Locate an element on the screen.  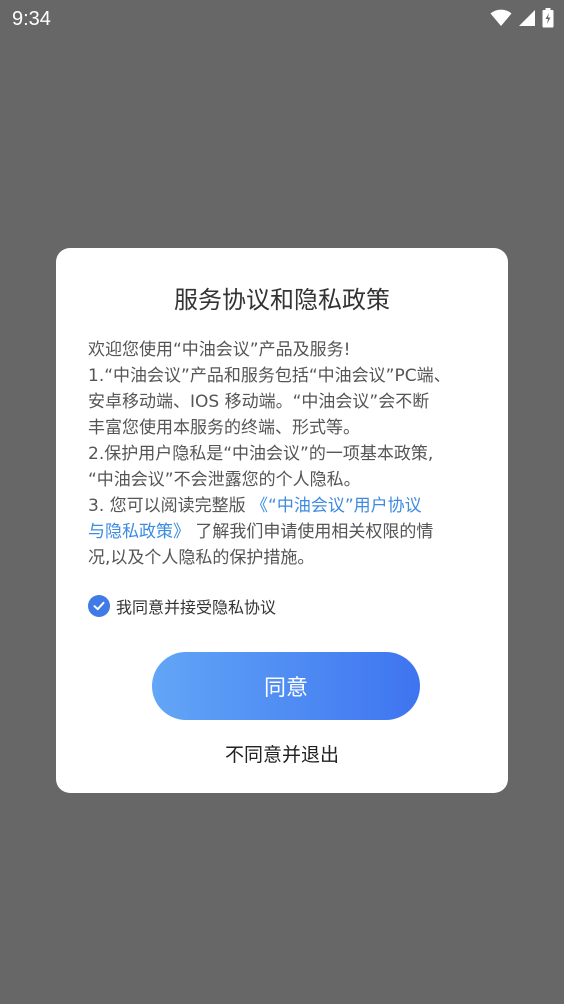
status-bar: 9:34 is located at coordinates (282, 19).